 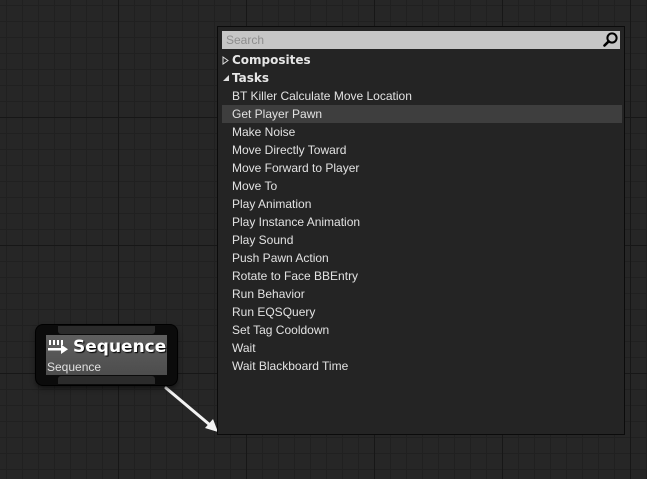 I want to click on node-body: Sequence Sequence, so click(x=106, y=355).